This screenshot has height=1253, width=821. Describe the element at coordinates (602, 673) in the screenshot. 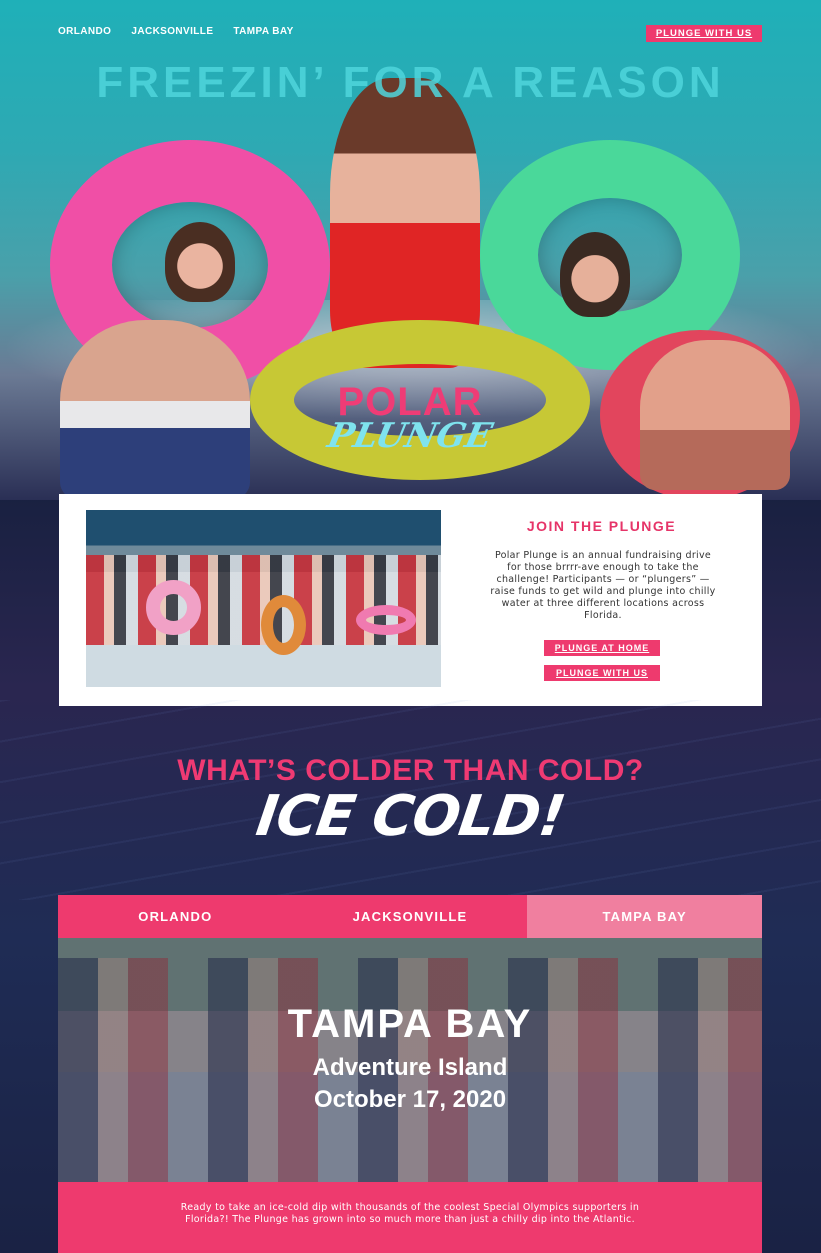

I see `plunge-with-us-button: PLUNGE WITH US` at that location.